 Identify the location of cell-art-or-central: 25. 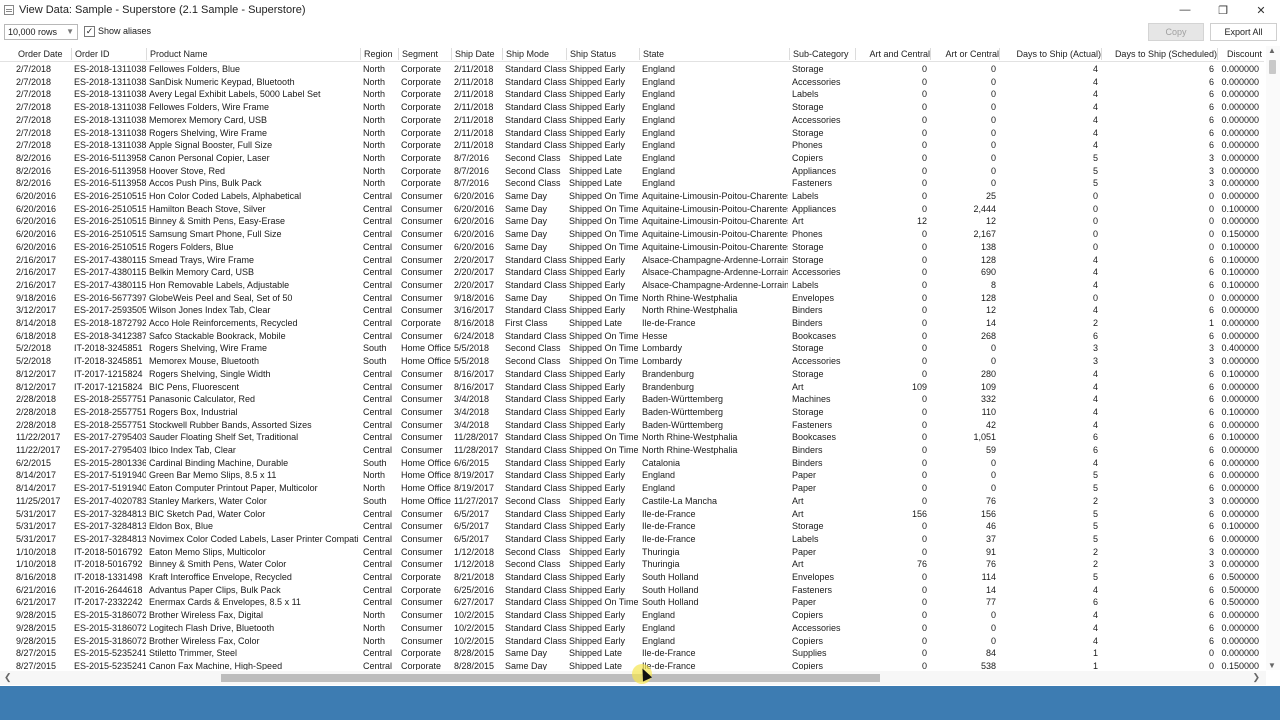
(990, 196).